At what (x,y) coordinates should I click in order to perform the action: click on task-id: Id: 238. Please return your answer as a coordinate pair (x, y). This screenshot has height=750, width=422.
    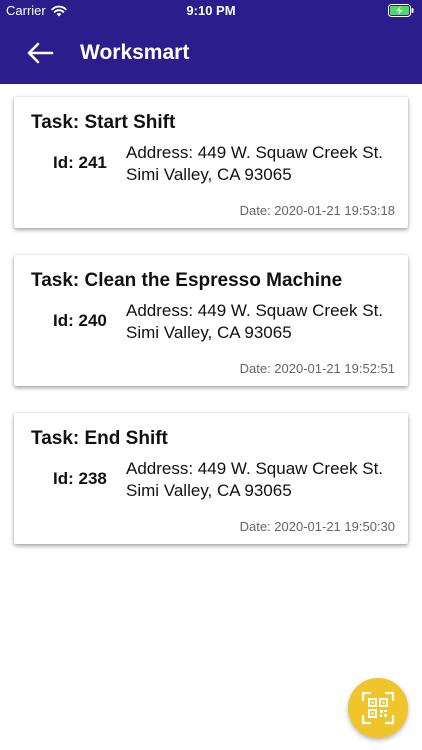
    Looking at the image, I should click on (80, 478).